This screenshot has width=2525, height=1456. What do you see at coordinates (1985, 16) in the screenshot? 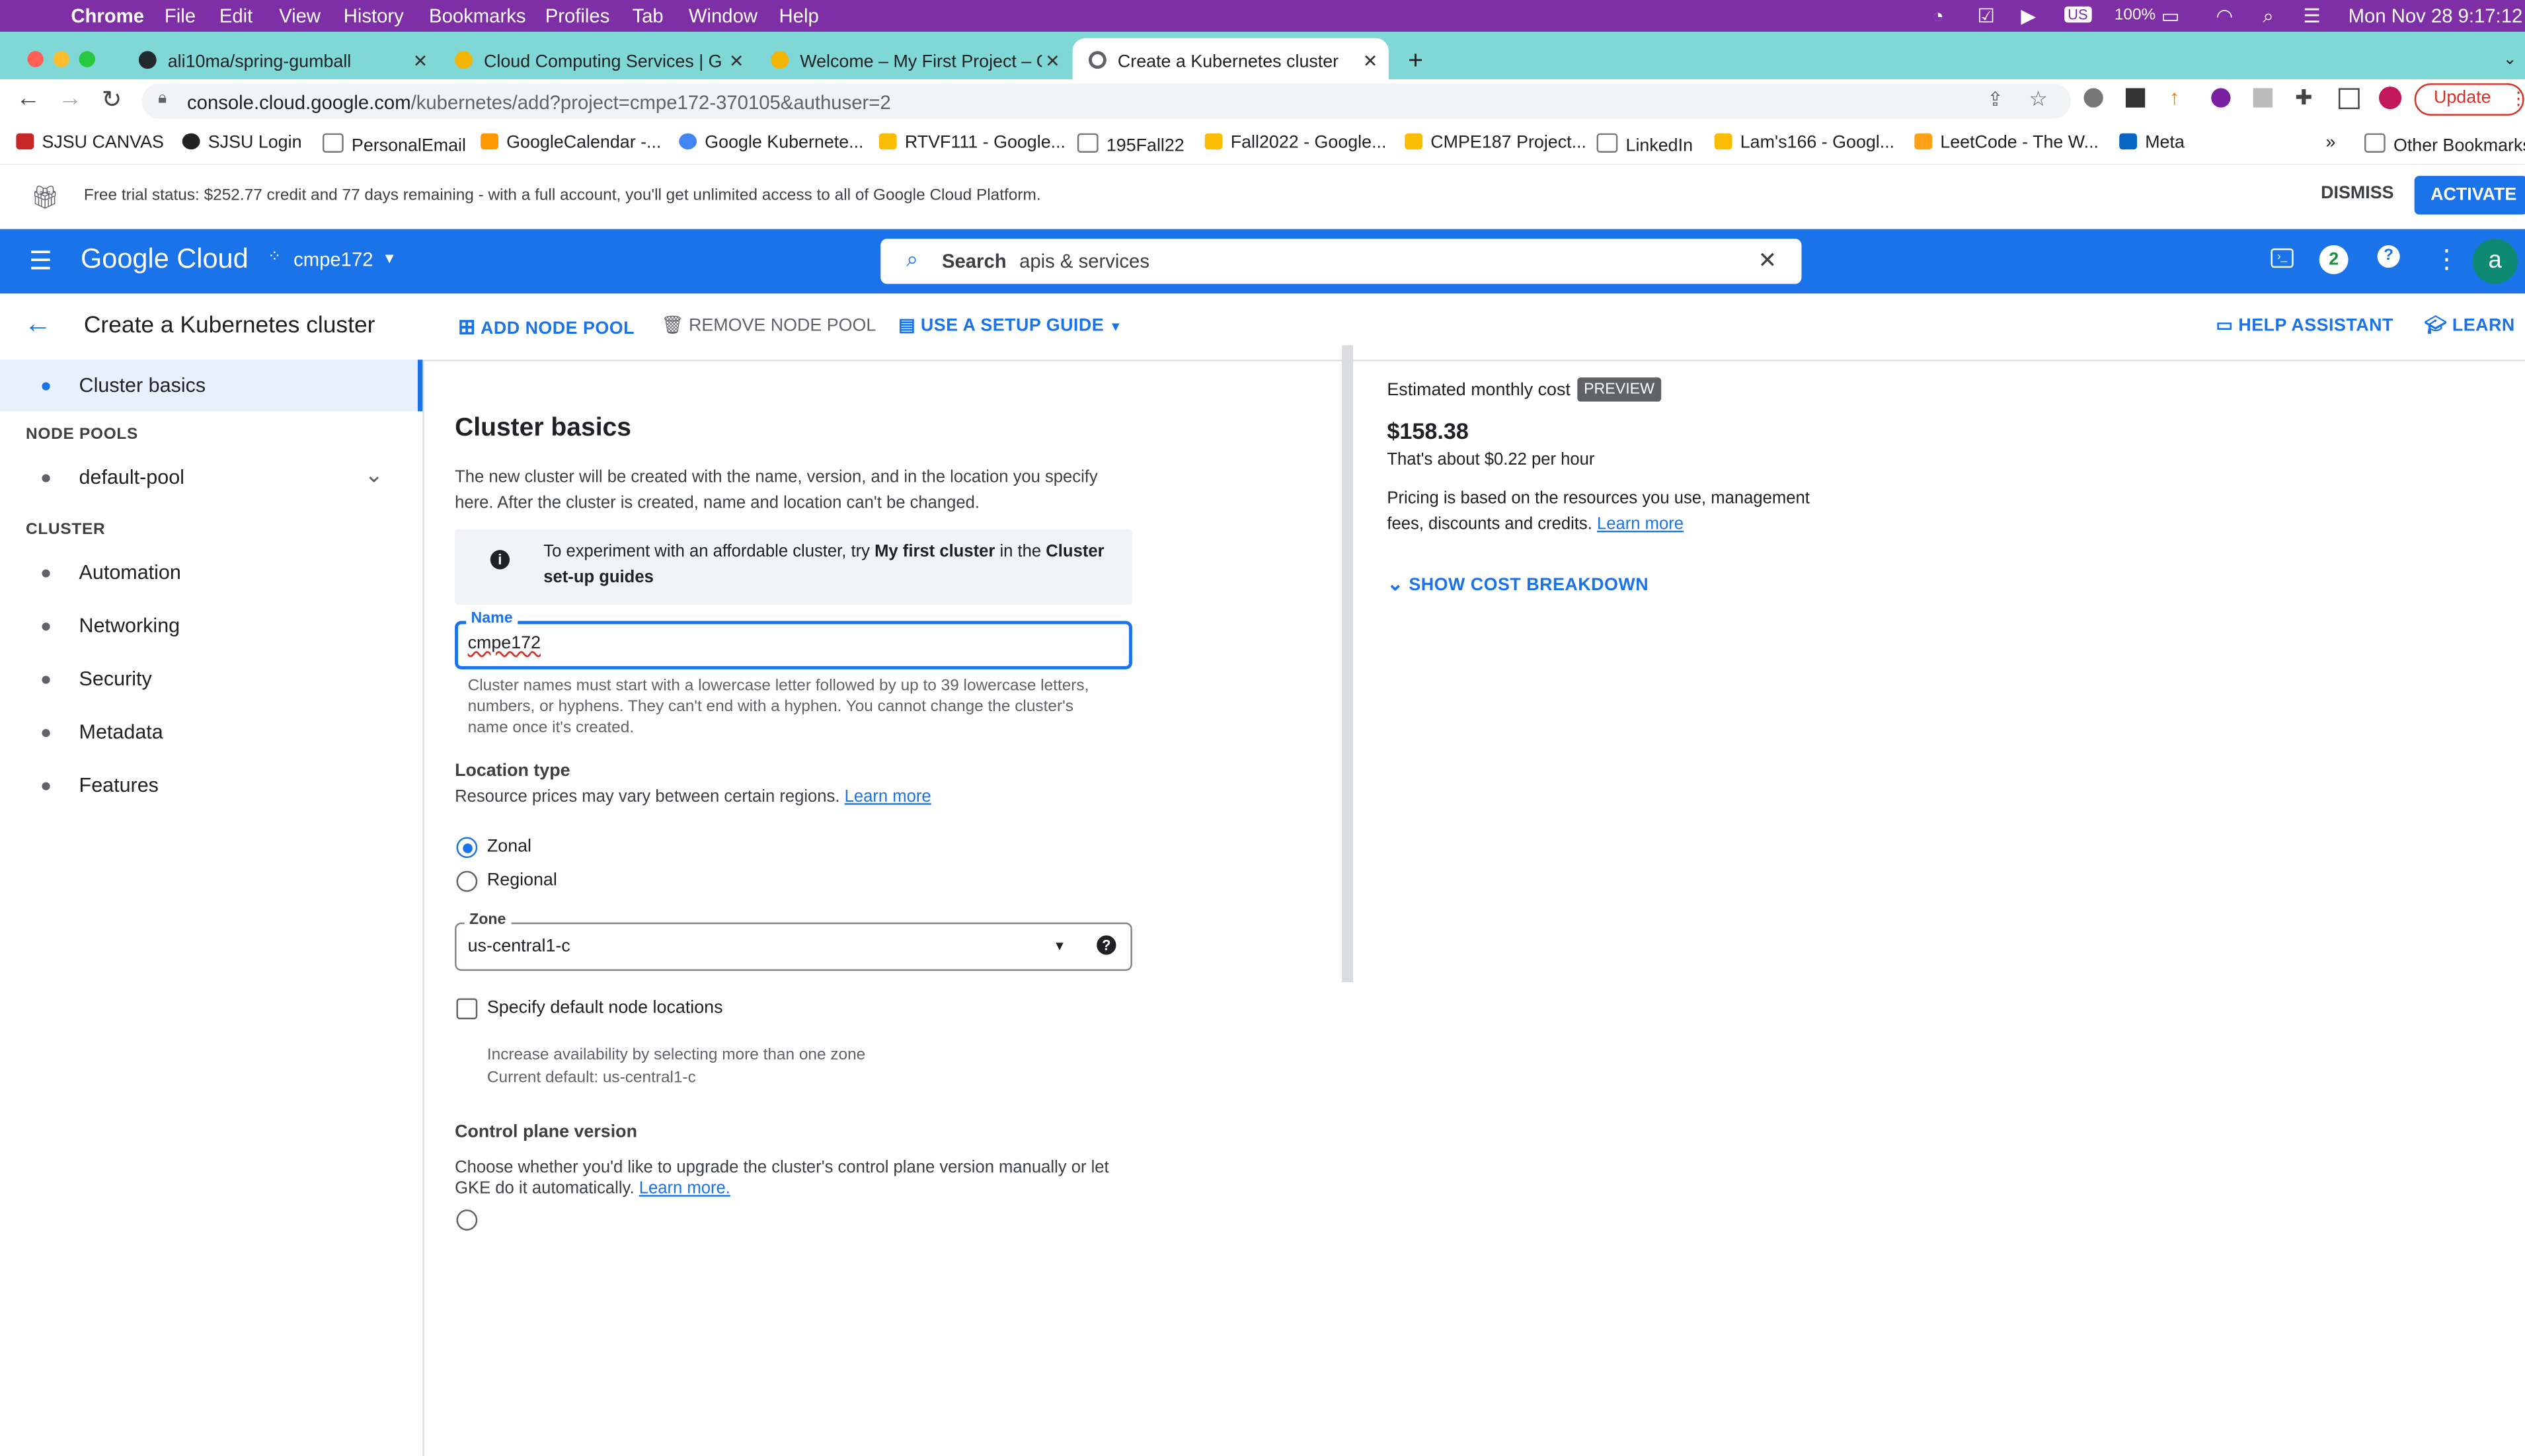
I see `checkbox-status-icon: ☑` at bounding box center [1985, 16].